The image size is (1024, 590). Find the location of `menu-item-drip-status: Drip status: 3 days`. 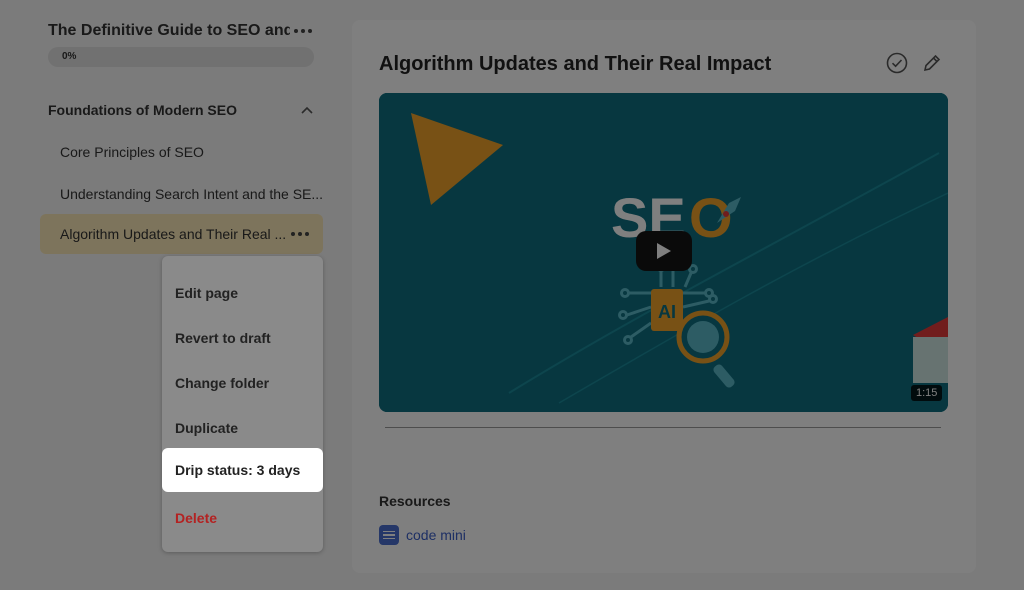

menu-item-drip-status: Drip status: 3 days is located at coordinates (242, 470).